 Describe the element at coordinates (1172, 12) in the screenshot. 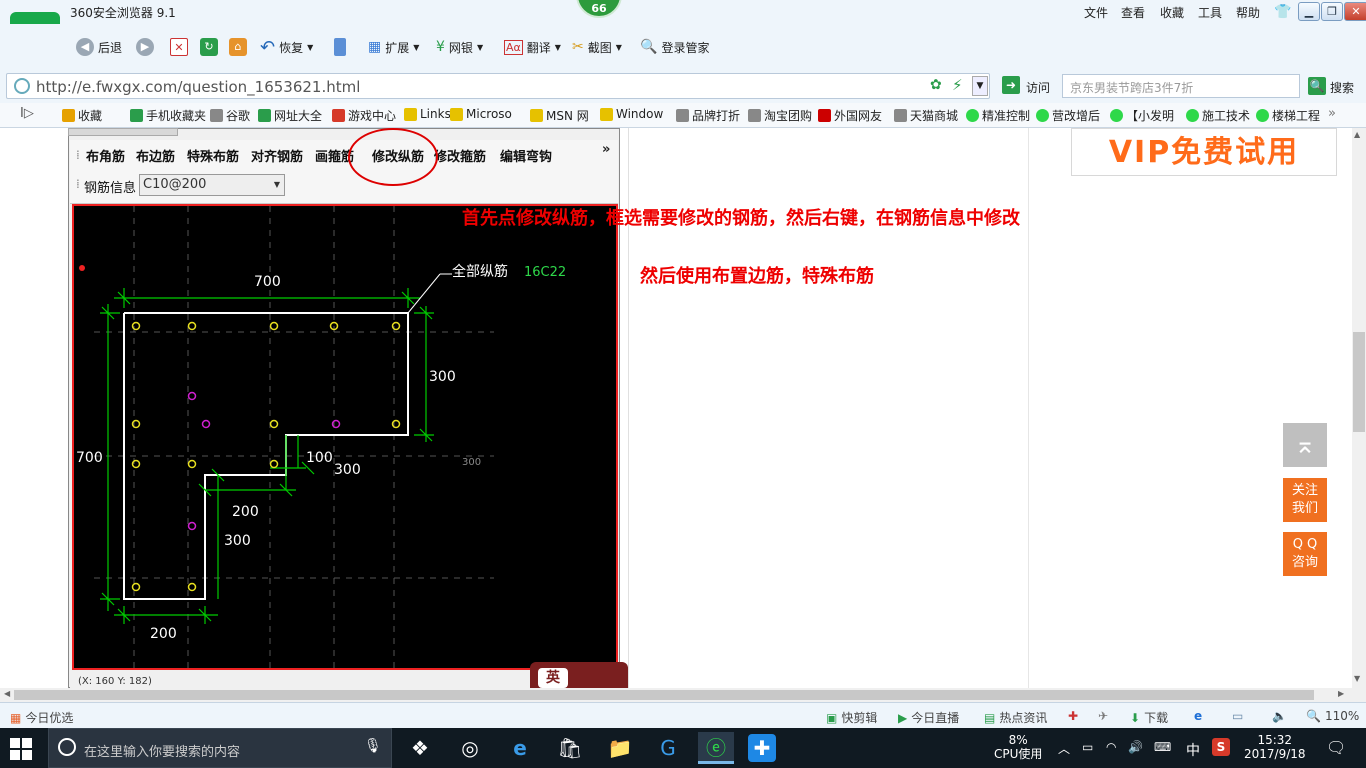

I see `menu-favorites: 收藏` at that location.